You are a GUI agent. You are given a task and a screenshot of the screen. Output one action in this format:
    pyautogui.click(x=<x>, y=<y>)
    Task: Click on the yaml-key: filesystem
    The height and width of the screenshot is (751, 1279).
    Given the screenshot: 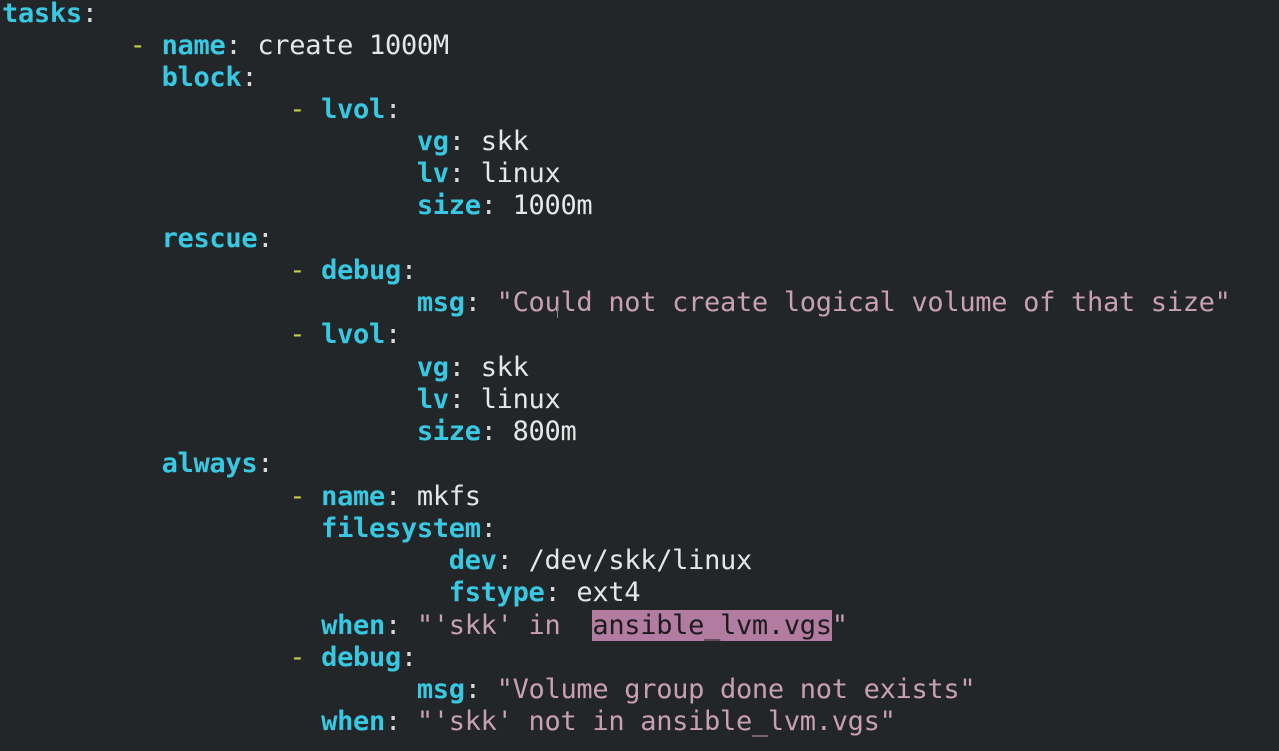 What is the action you would take?
    pyautogui.click(x=401, y=528)
    